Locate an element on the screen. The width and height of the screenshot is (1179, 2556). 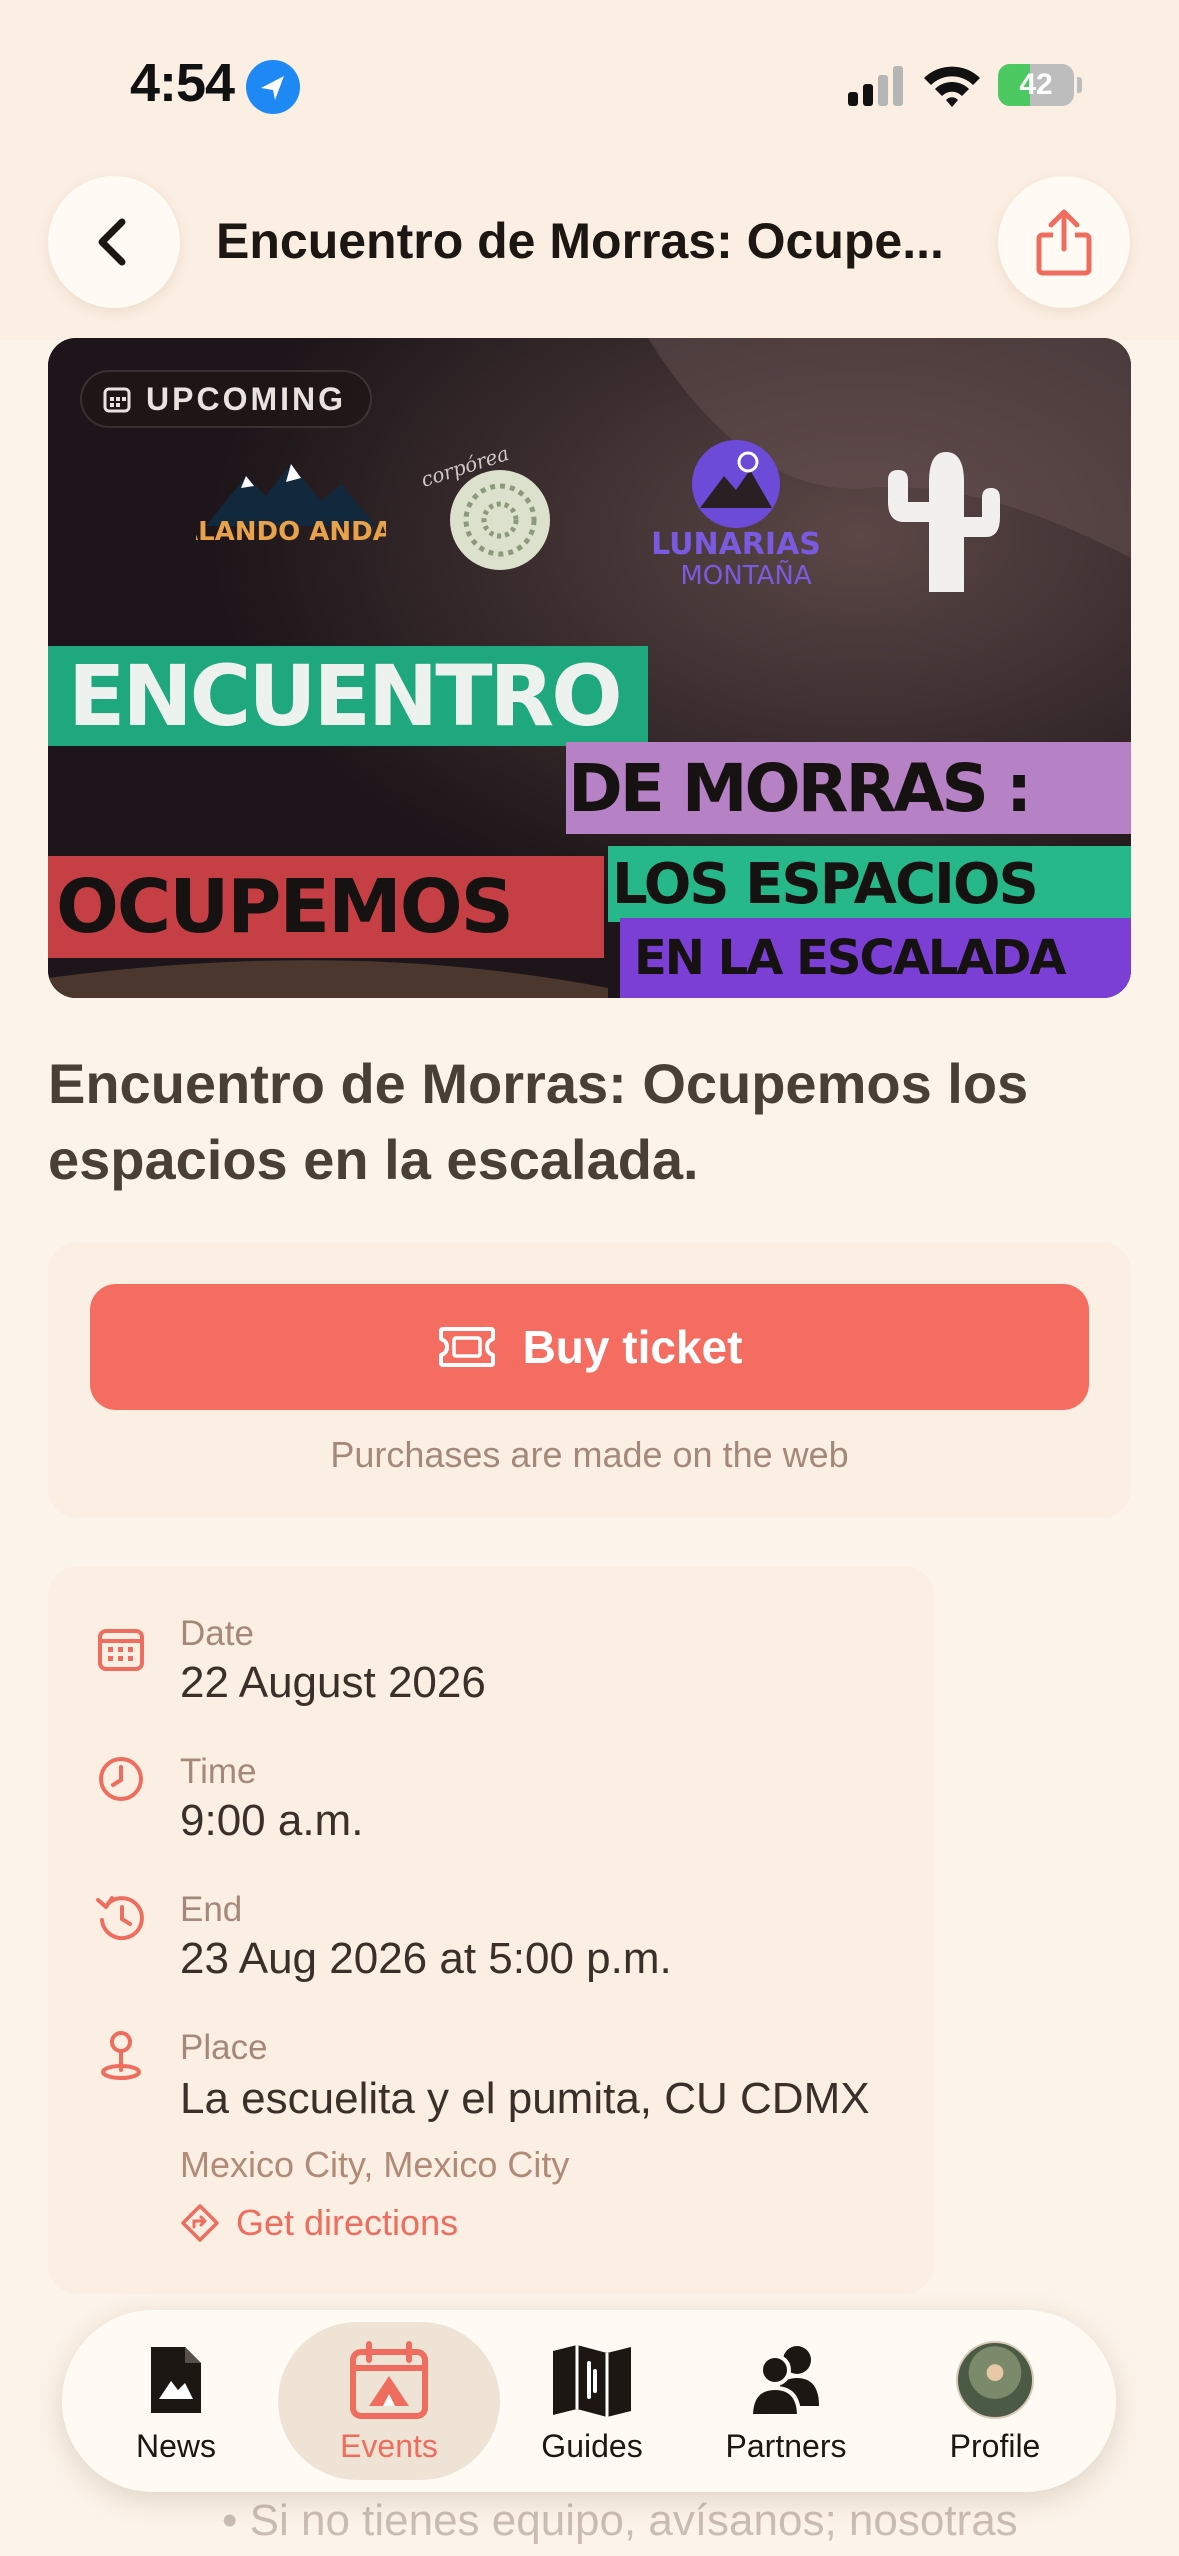
tab-news: News is located at coordinates (176, 2401).